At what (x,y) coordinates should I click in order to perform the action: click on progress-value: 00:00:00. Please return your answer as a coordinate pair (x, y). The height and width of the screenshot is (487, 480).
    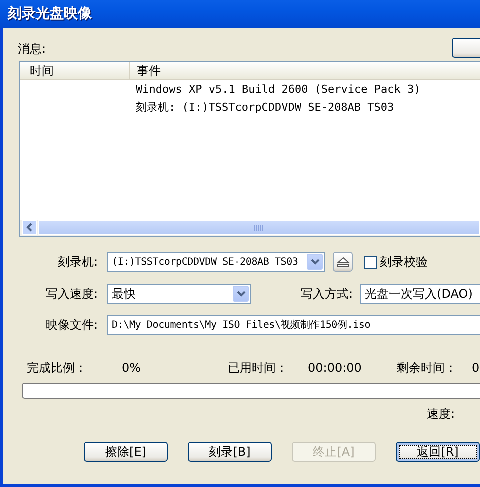
    Looking at the image, I should click on (335, 368).